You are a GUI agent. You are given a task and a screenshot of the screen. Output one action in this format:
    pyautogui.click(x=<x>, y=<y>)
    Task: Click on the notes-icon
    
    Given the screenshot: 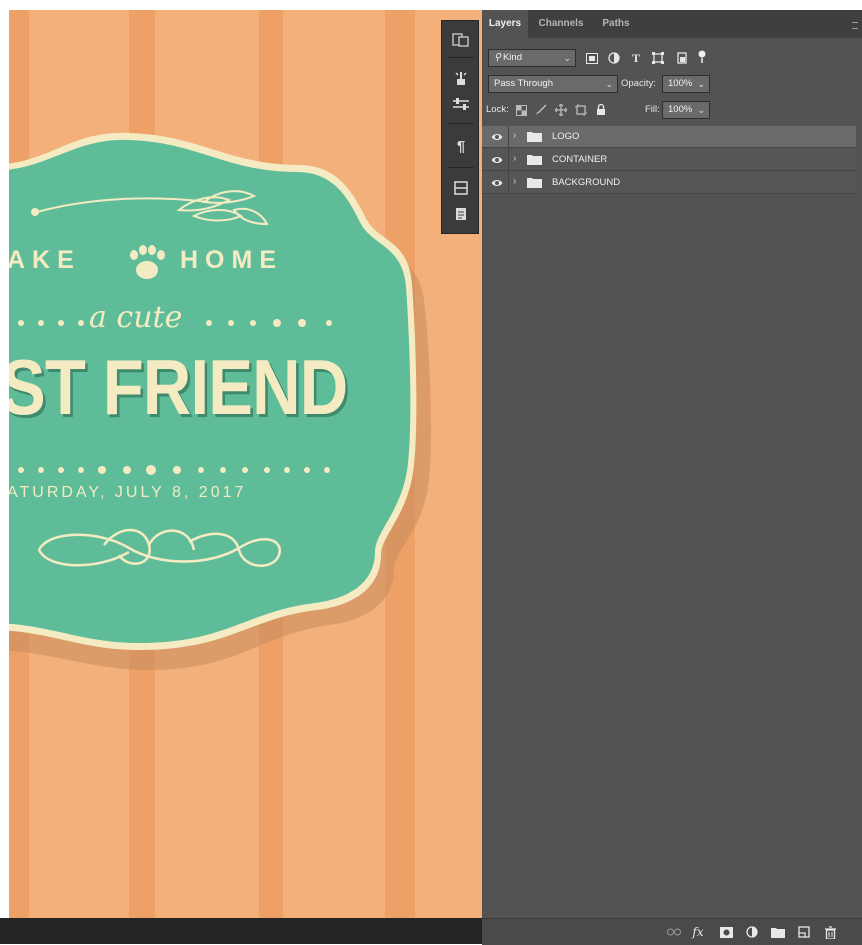 What is the action you would take?
    pyautogui.click(x=461, y=214)
    